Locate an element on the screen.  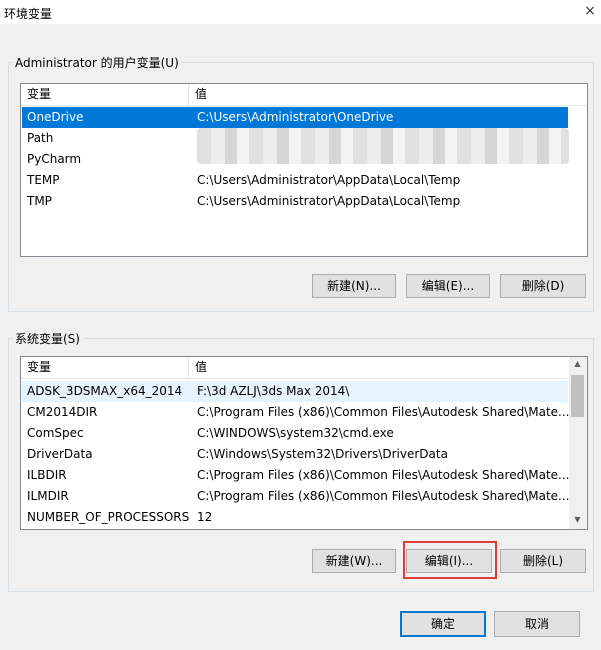
redacted-value-blur is located at coordinates (383, 146).